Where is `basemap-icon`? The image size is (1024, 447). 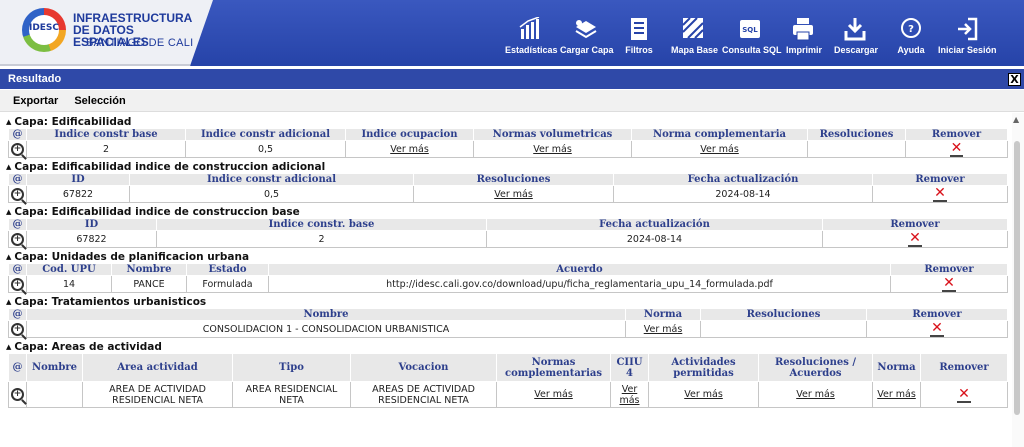 basemap-icon is located at coordinates (693, 28).